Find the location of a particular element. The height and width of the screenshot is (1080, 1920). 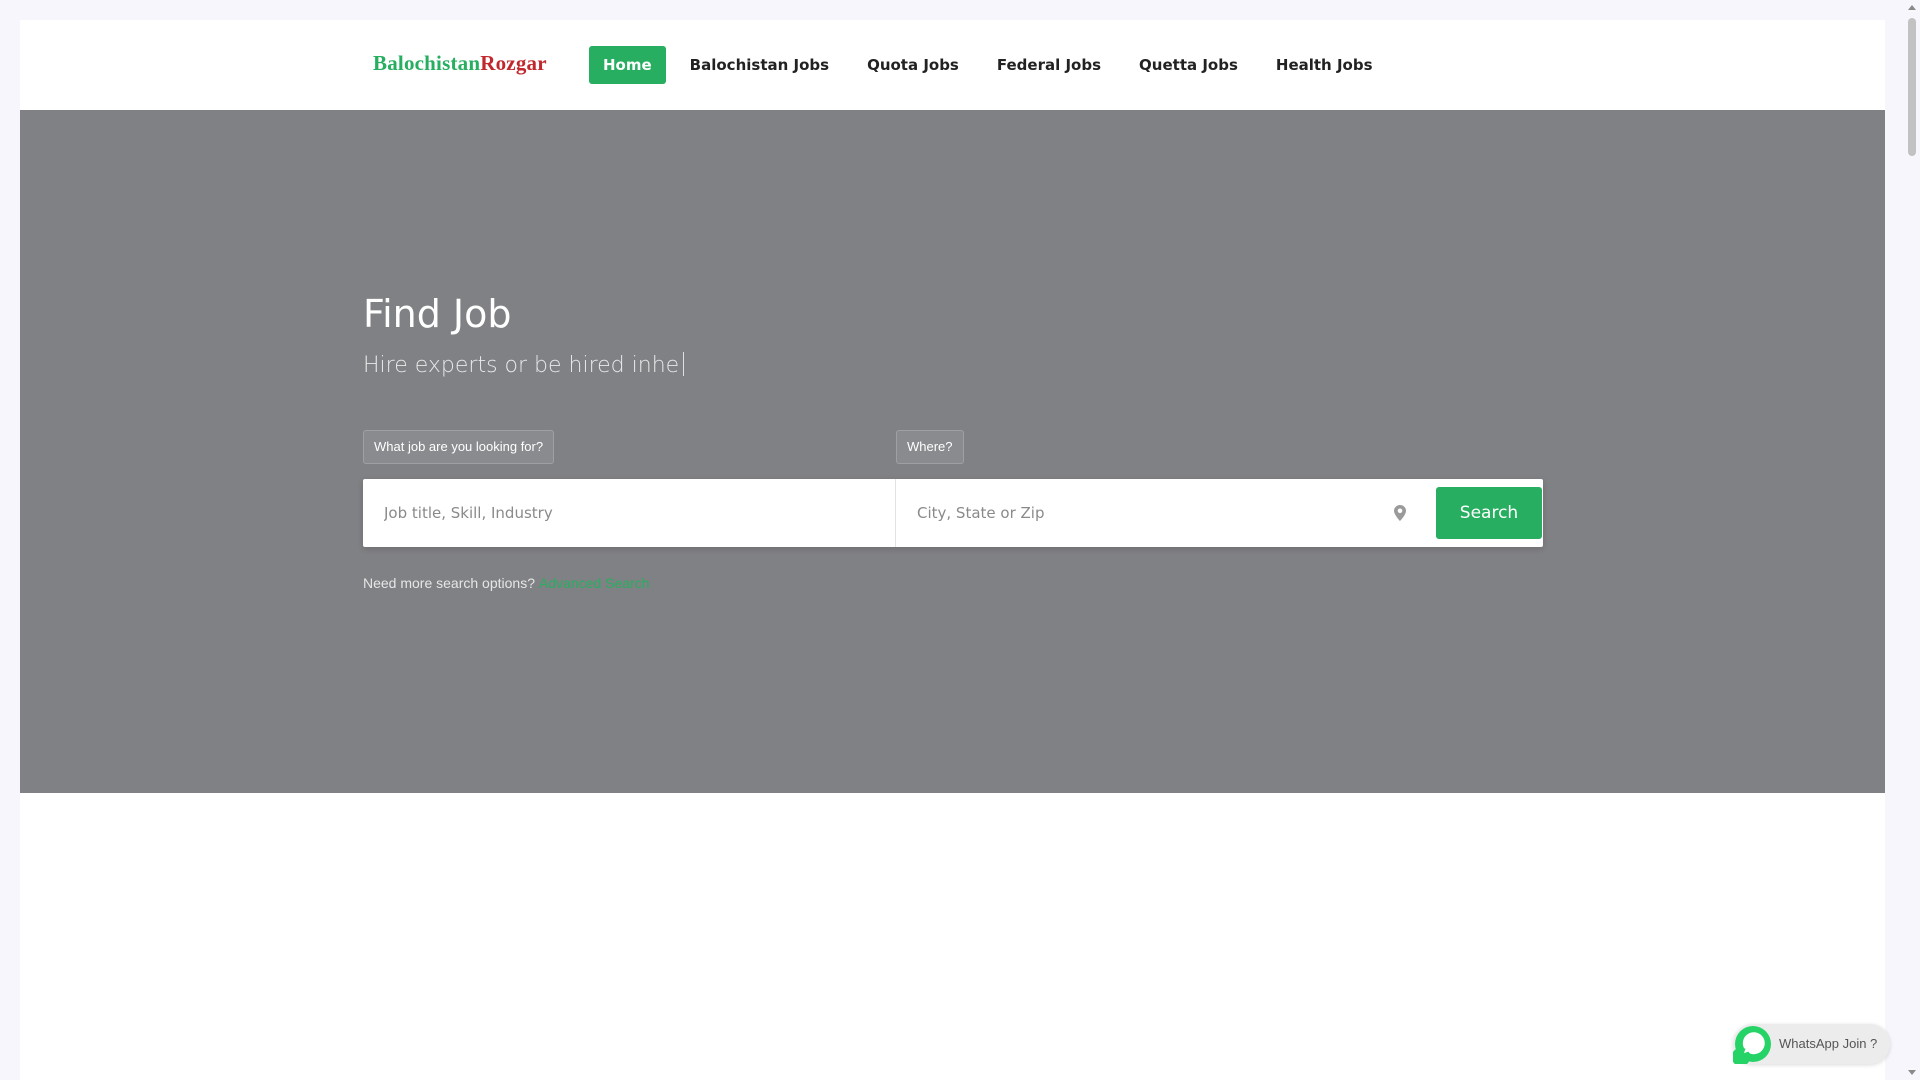

whatsapp-join-button: WhatsApp Join ? is located at coordinates (1811, 1044).